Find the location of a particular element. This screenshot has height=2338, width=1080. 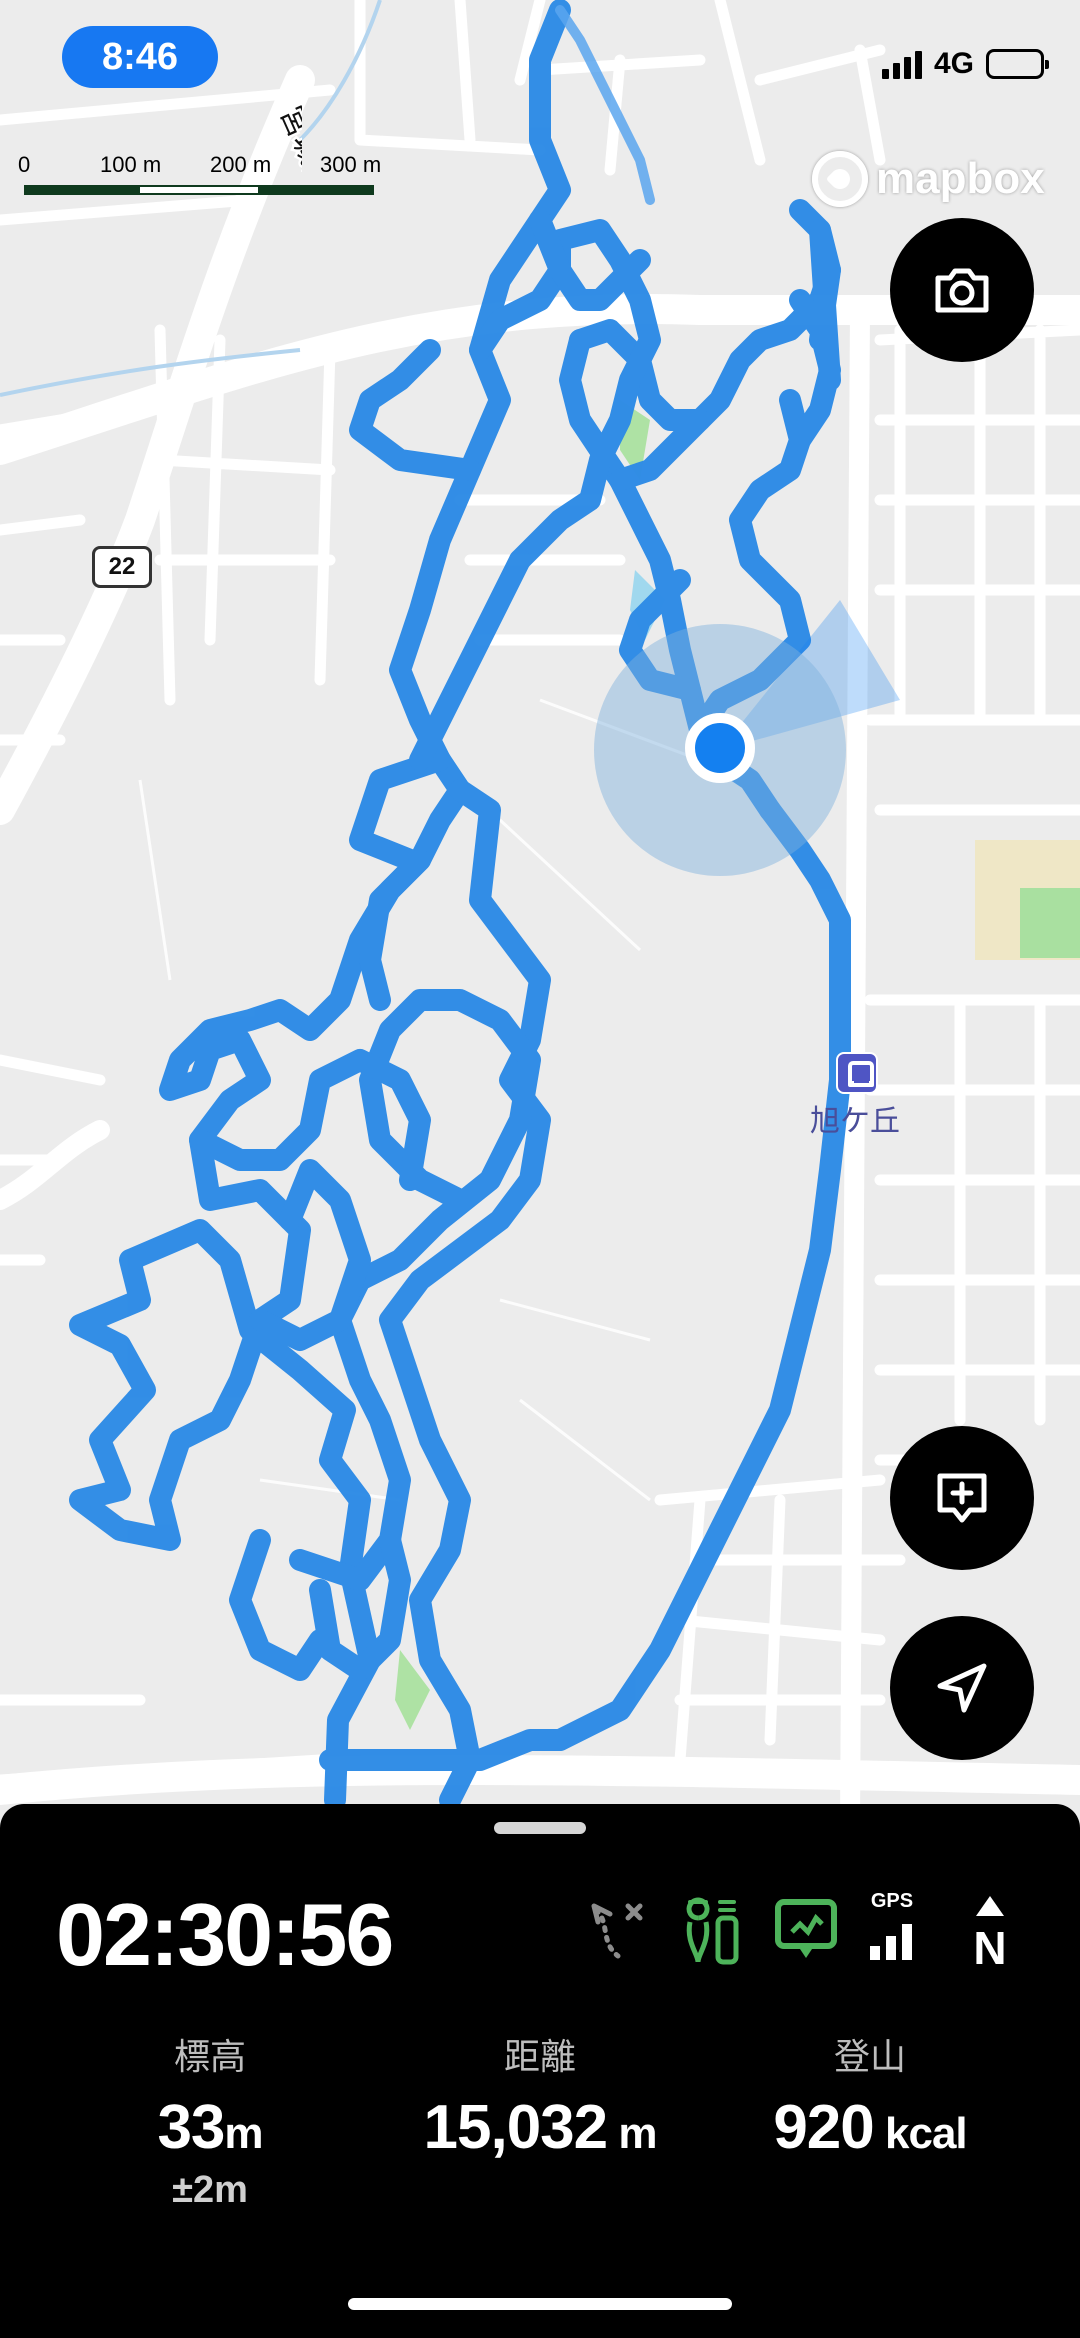

elevation-value: 33 is located at coordinates (191, 2127).